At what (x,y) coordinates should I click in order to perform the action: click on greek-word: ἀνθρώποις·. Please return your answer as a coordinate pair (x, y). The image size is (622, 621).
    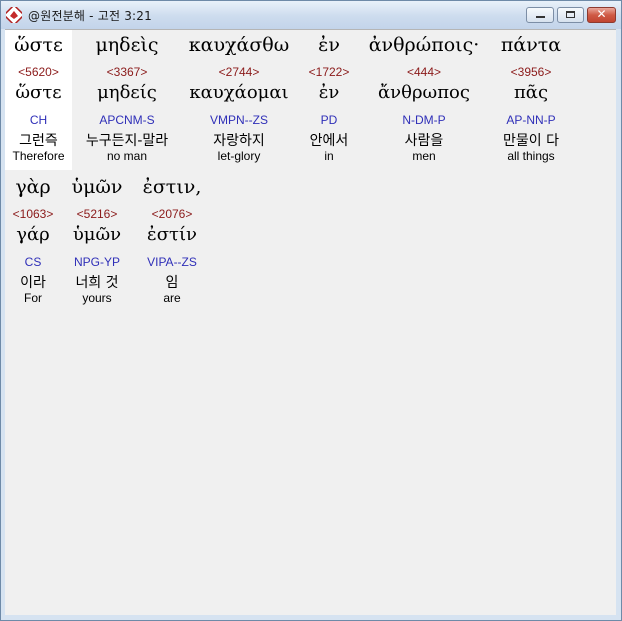
    Looking at the image, I should click on (424, 45).